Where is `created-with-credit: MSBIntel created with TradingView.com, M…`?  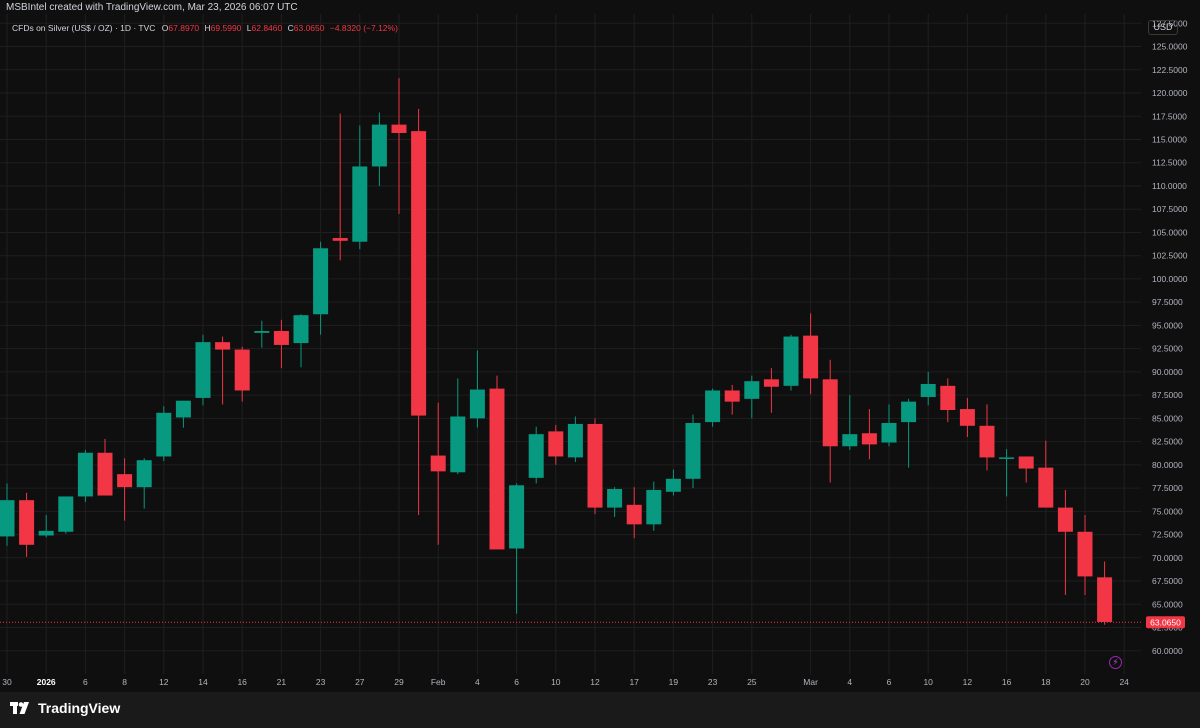 created-with-credit: MSBIntel created with TradingView.com, M… is located at coordinates (152, 7).